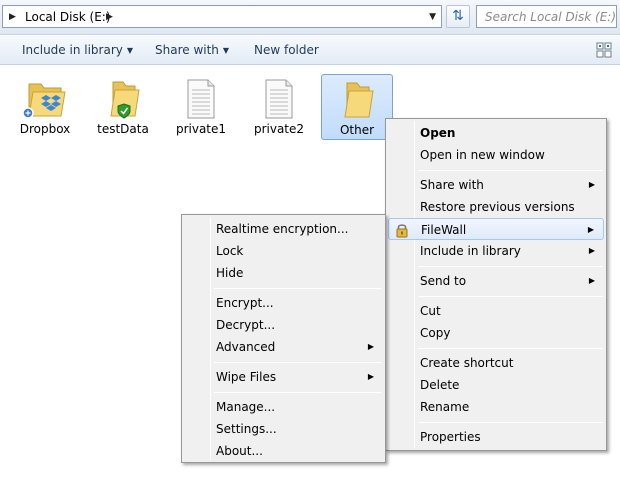 This screenshot has height=479, width=620. I want to click on search-box: Search Local Disk (E:), so click(546, 16).